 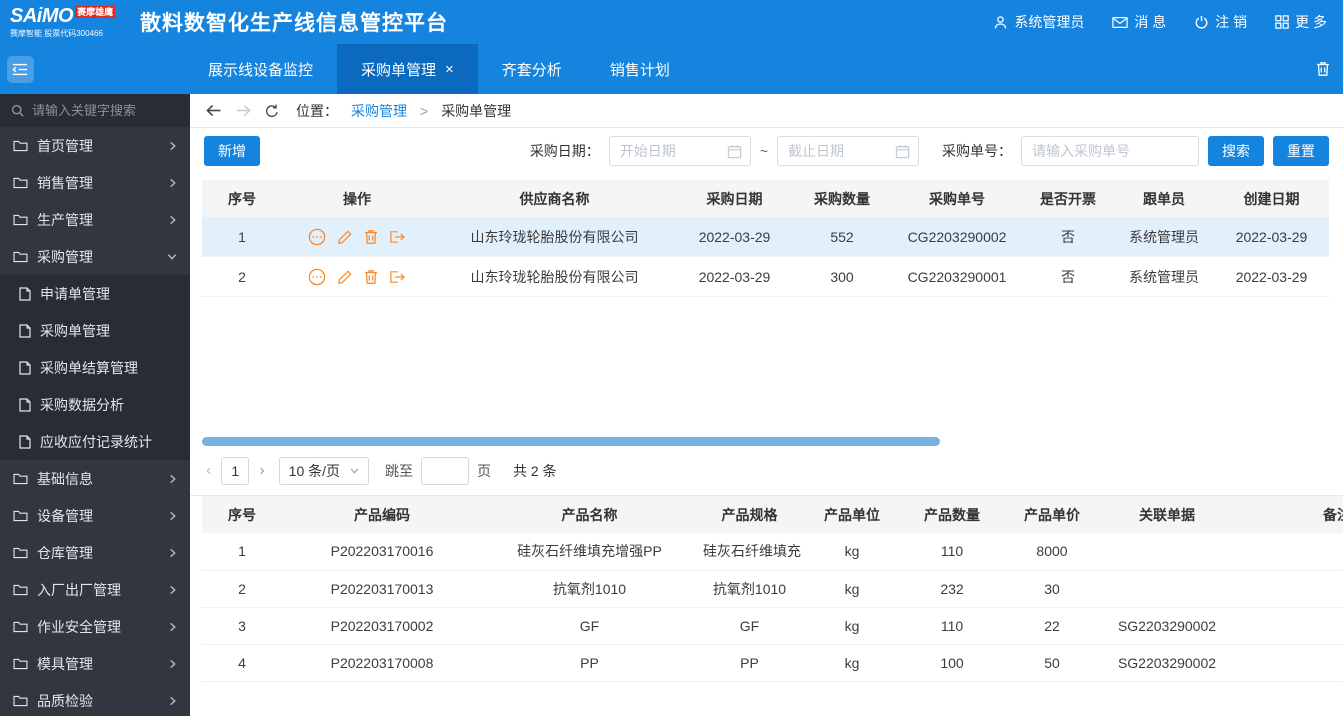 What do you see at coordinates (235, 470) in the screenshot?
I see `page-number-button: 1` at bounding box center [235, 470].